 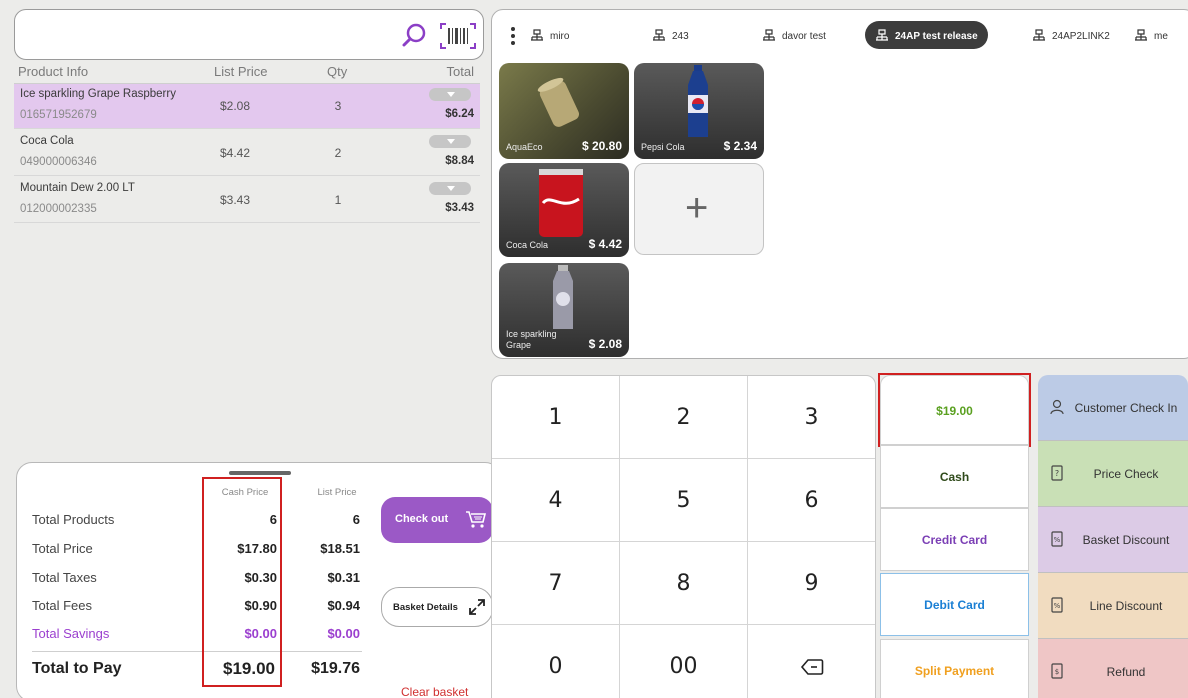 I want to click on numpad: 1 2 3 4 5 6 7 8 9 0 00, so click(x=683, y=536).